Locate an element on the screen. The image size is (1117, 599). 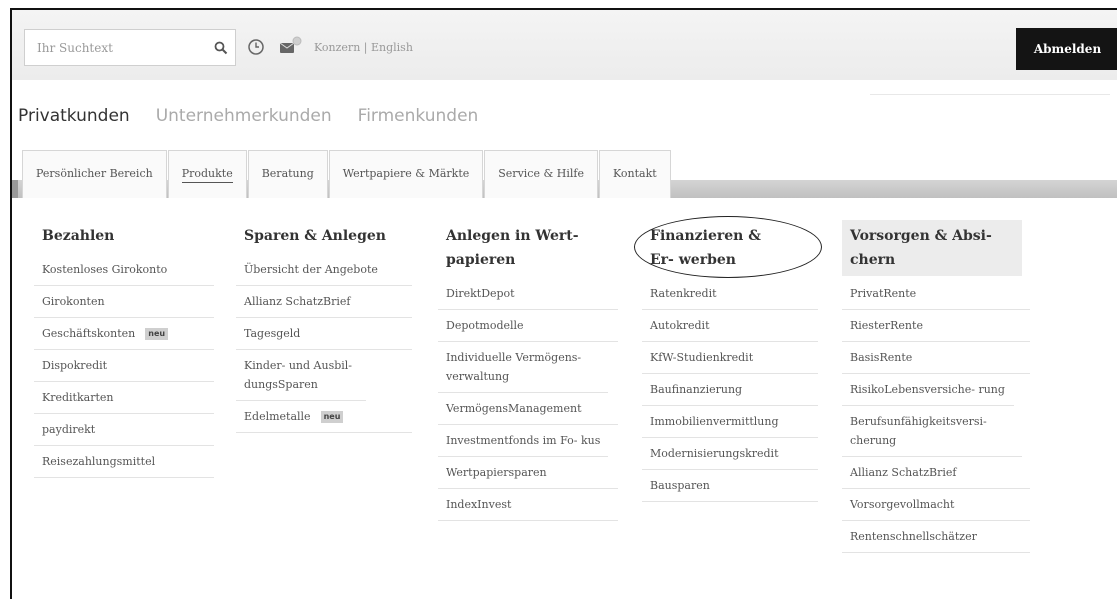
logout-button: Abmelden is located at coordinates (1066, 49).